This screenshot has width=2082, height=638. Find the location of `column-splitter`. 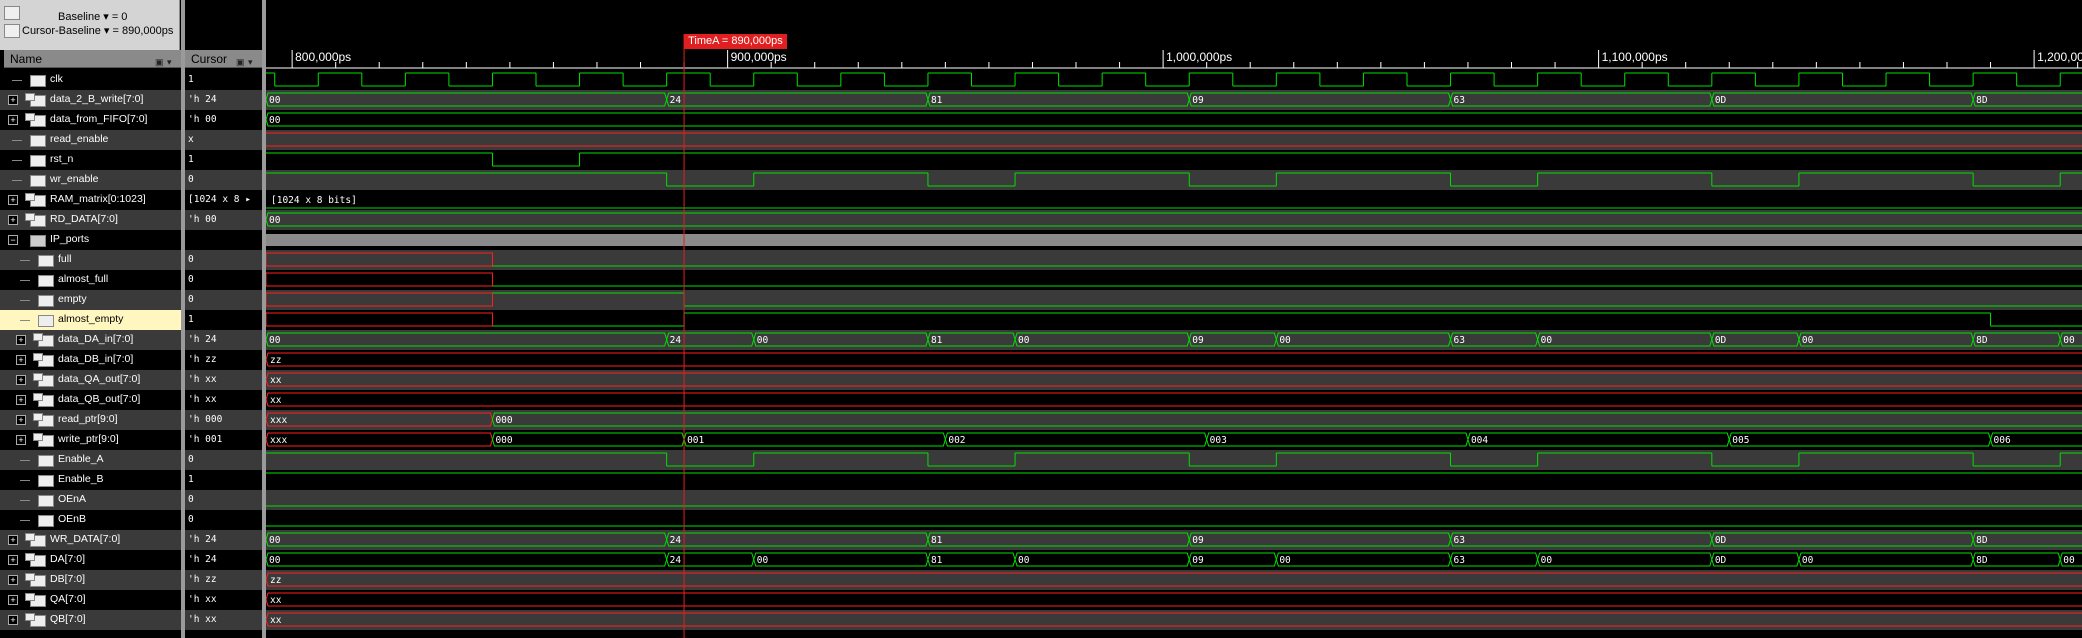

column-splitter is located at coordinates (183, 319).